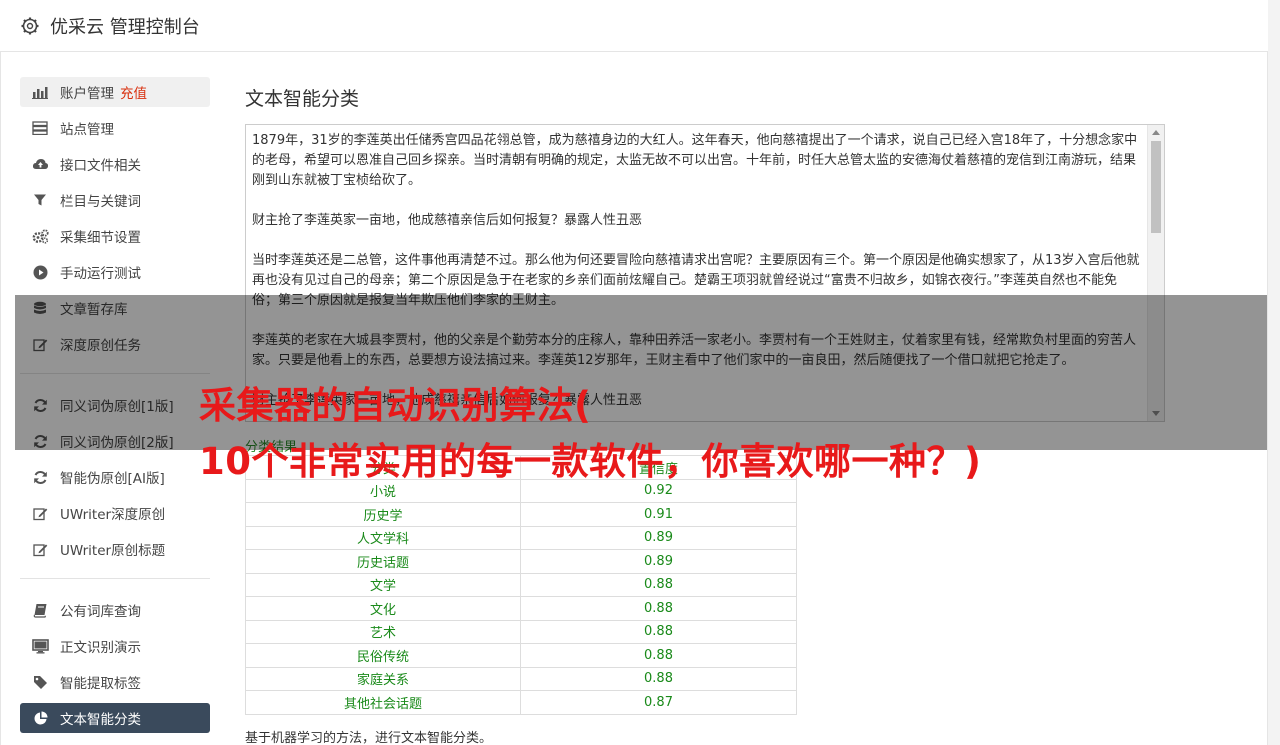  I want to click on category-cell: 文化, so click(383, 608).